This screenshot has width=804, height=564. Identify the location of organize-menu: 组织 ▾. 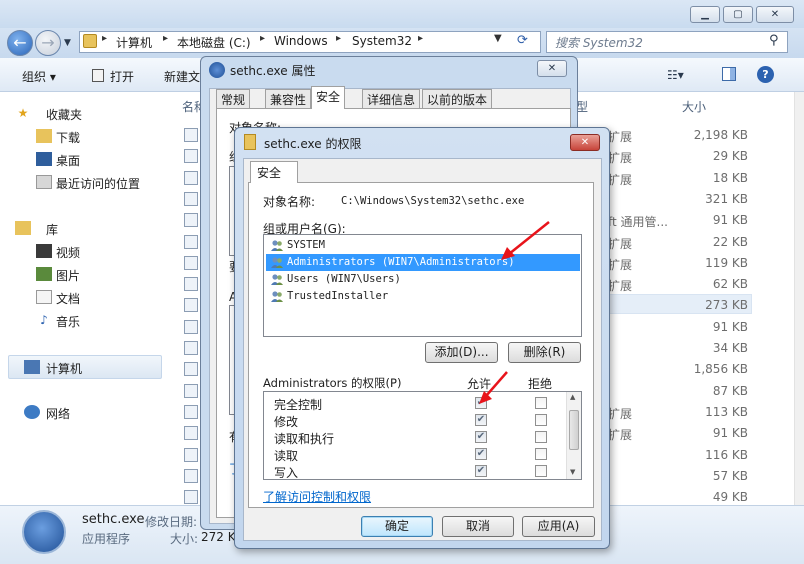
(39, 76).